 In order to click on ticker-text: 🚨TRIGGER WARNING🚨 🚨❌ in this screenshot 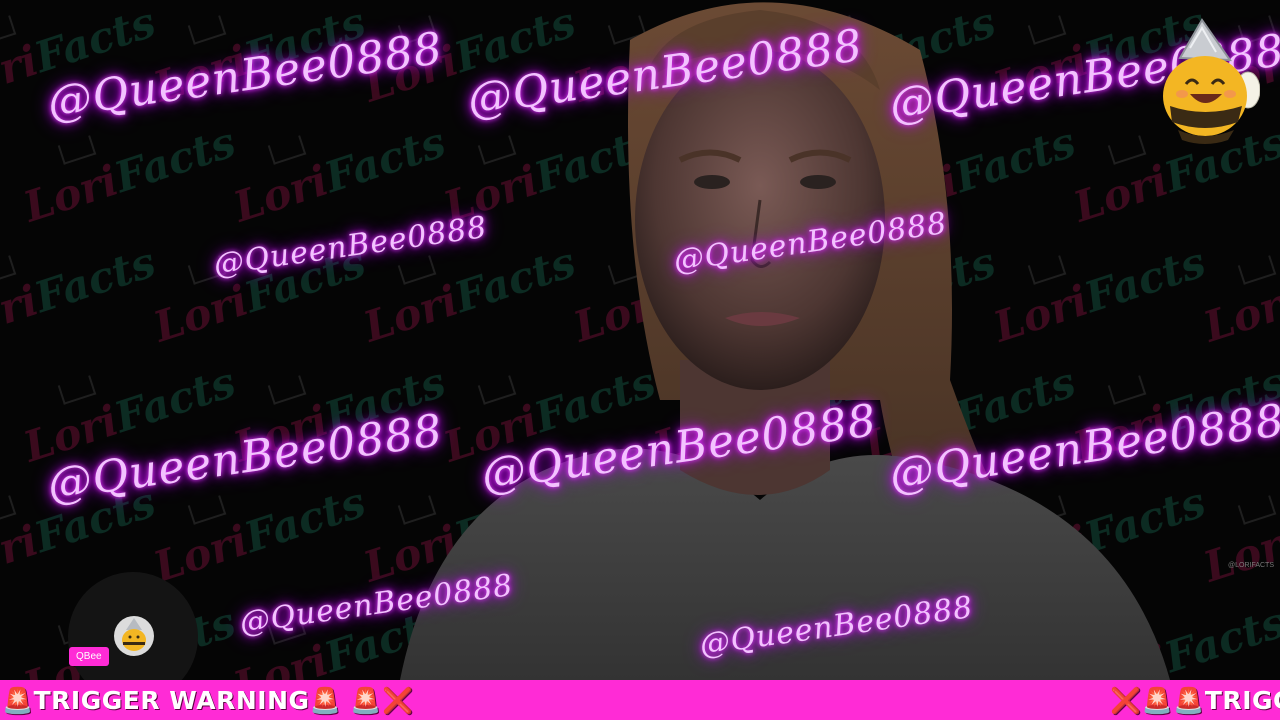, I will do `click(208, 700)`.